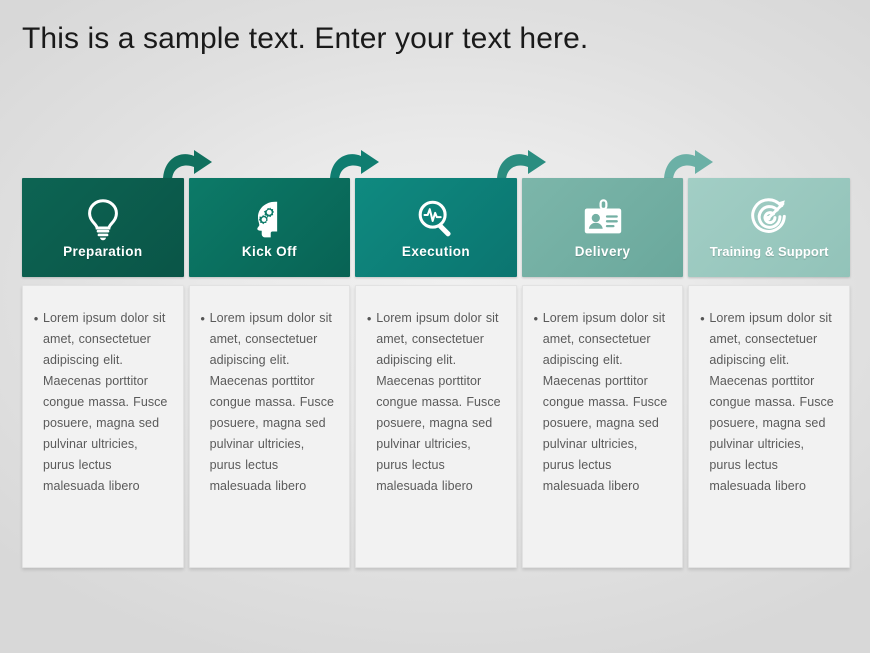 This screenshot has height=653, width=870. What do you see at coordinates (769, 251) in the screenshot?
I see `step-label-training-support: Training & Support` at bounding box center [769, 251].